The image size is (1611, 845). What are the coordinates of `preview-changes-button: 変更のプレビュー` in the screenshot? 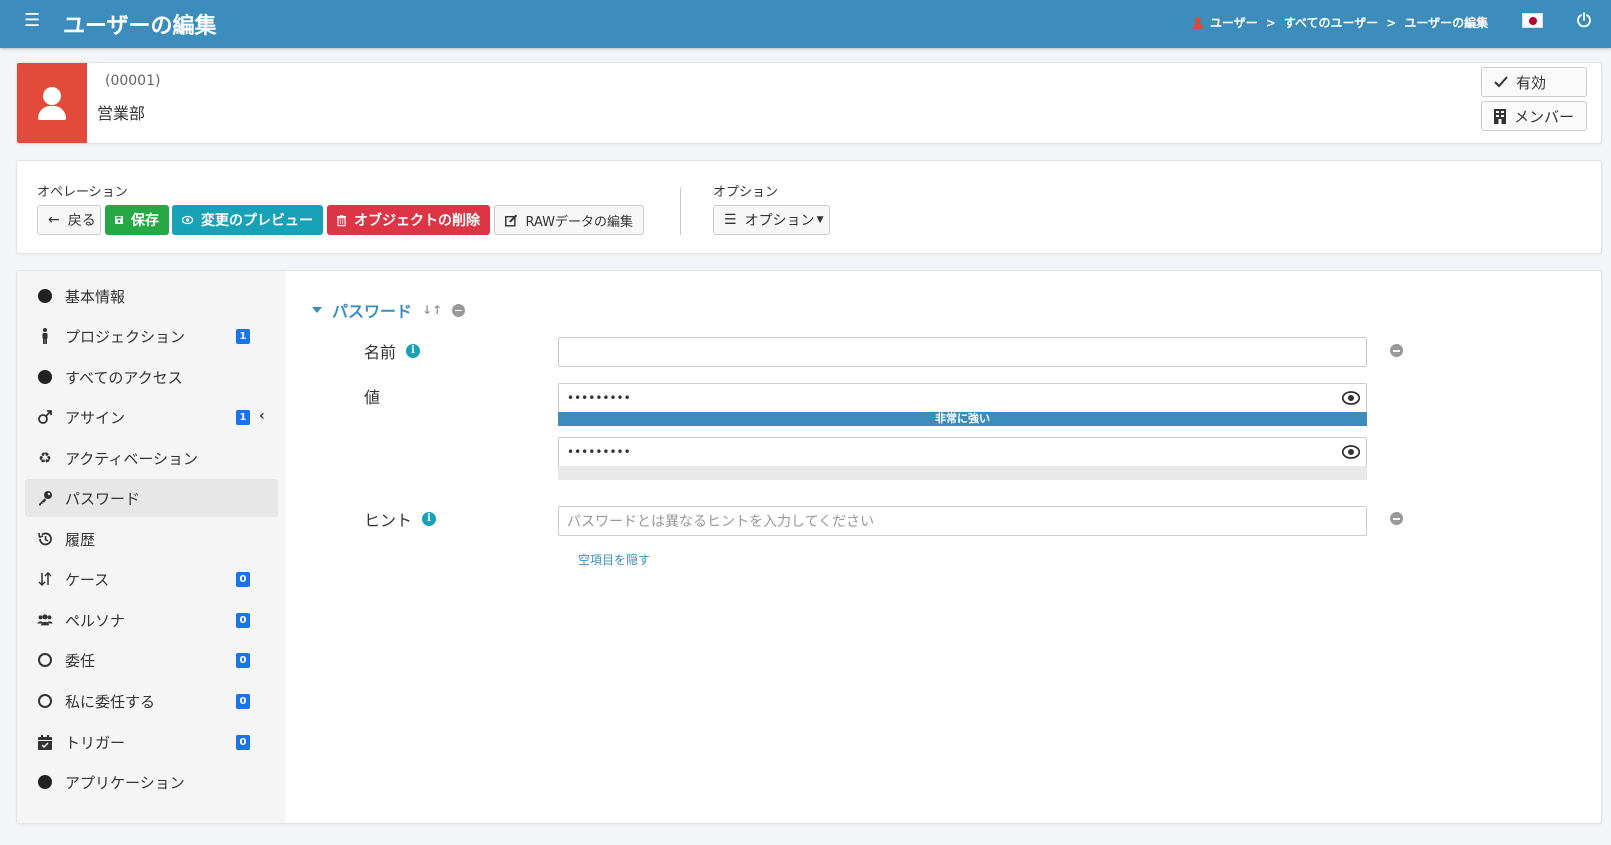 It's located at (247, 220).